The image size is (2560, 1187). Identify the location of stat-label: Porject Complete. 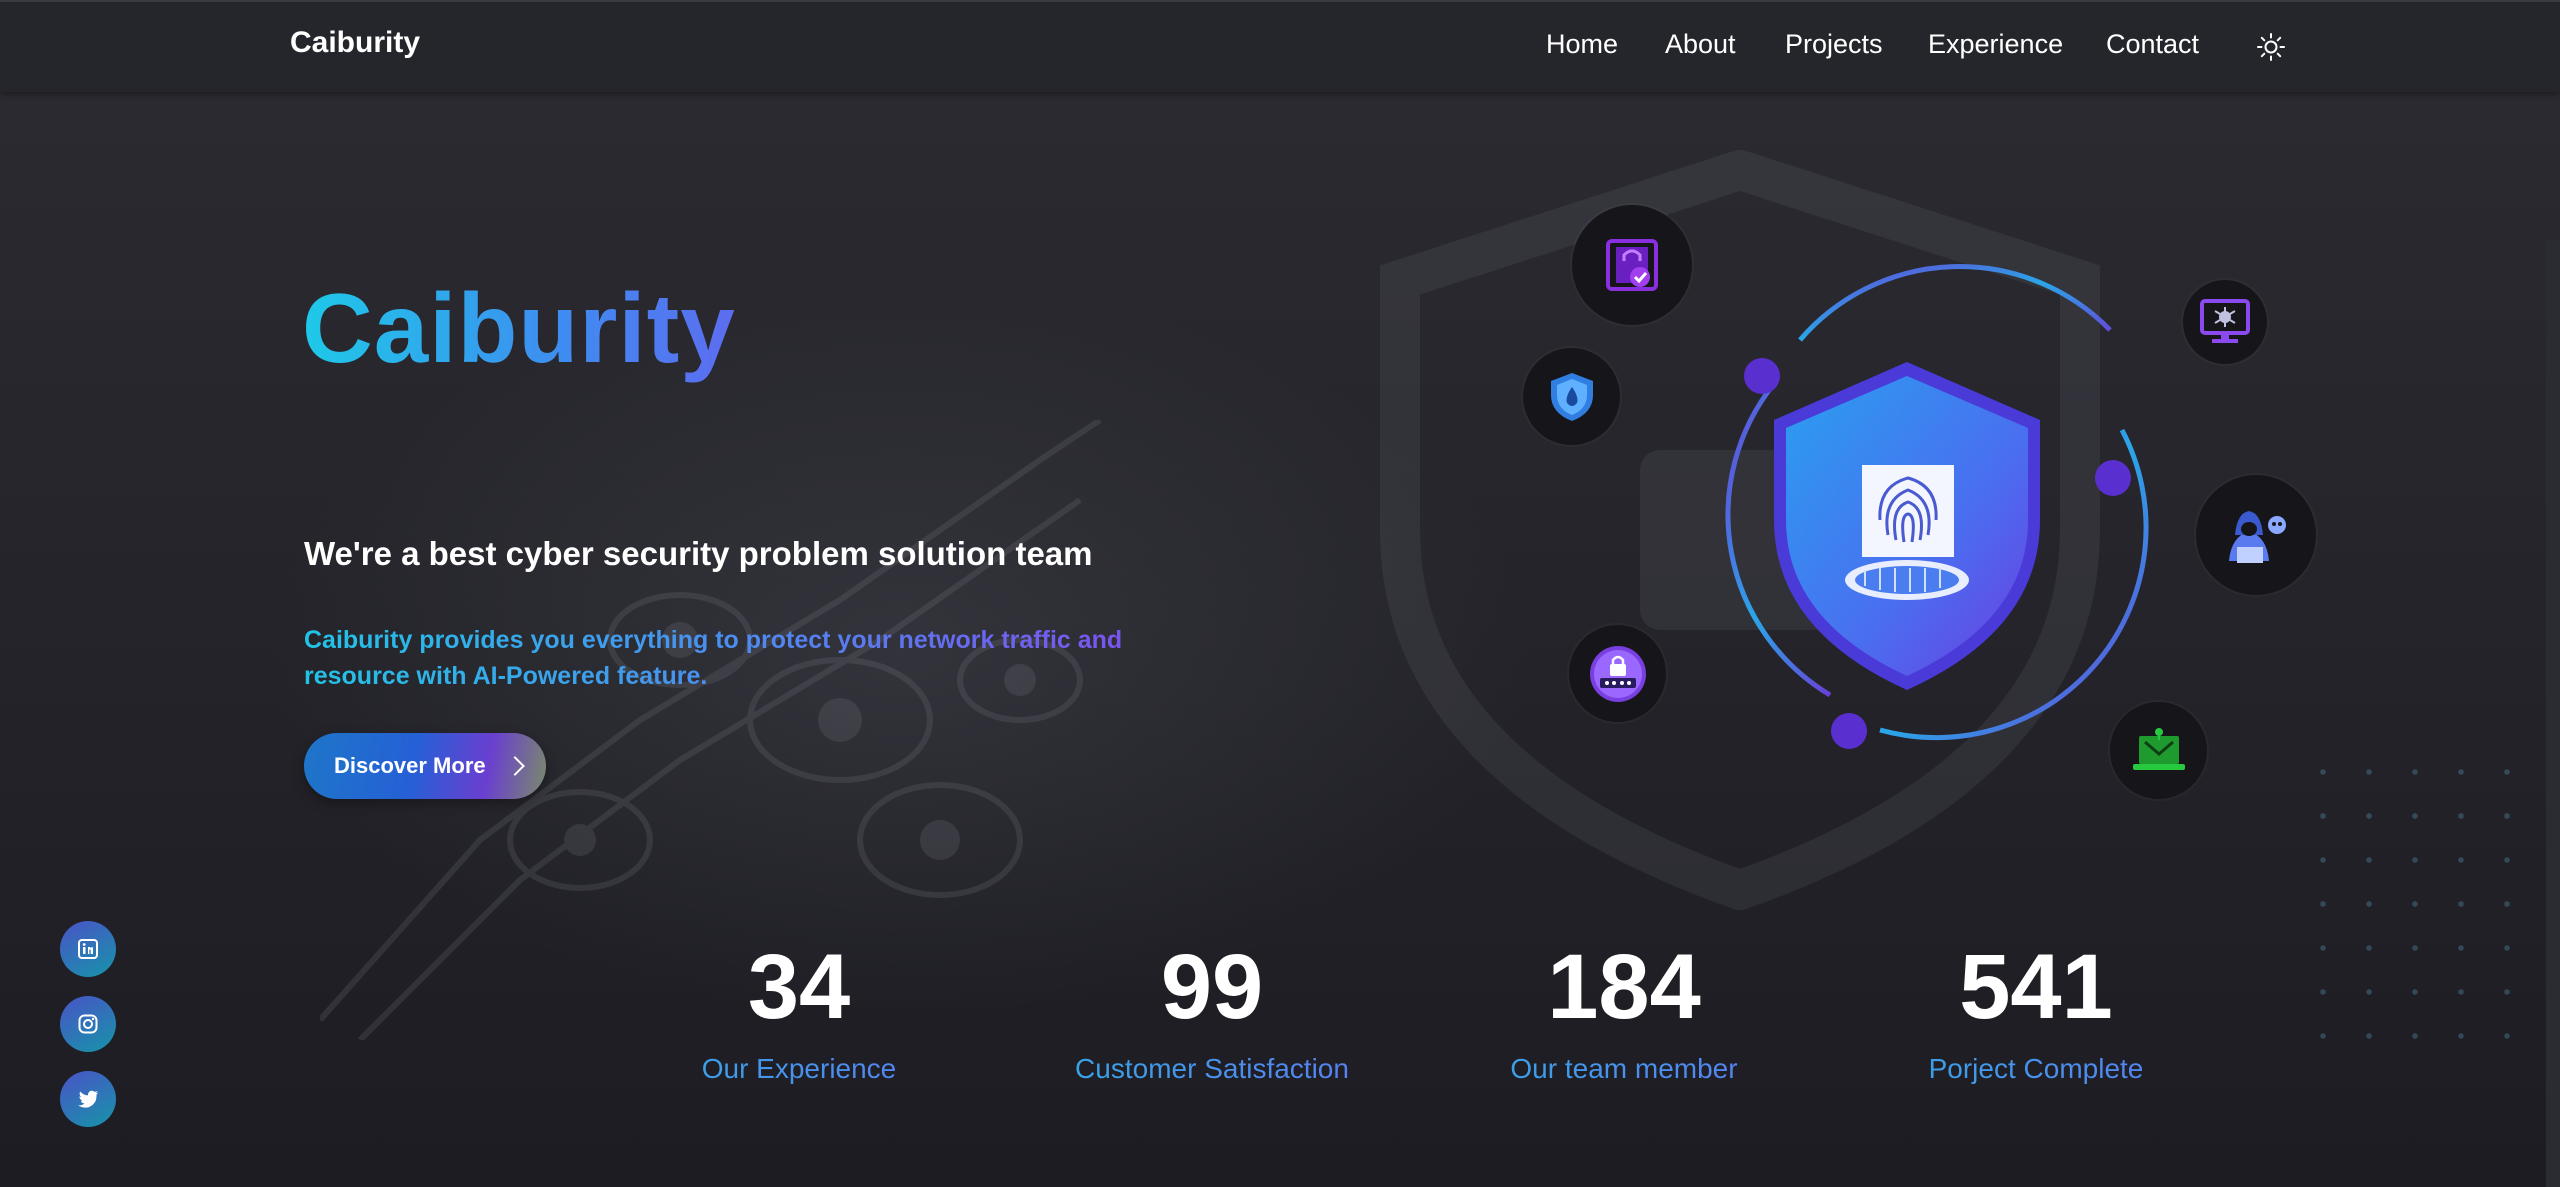
(2036, 1069).